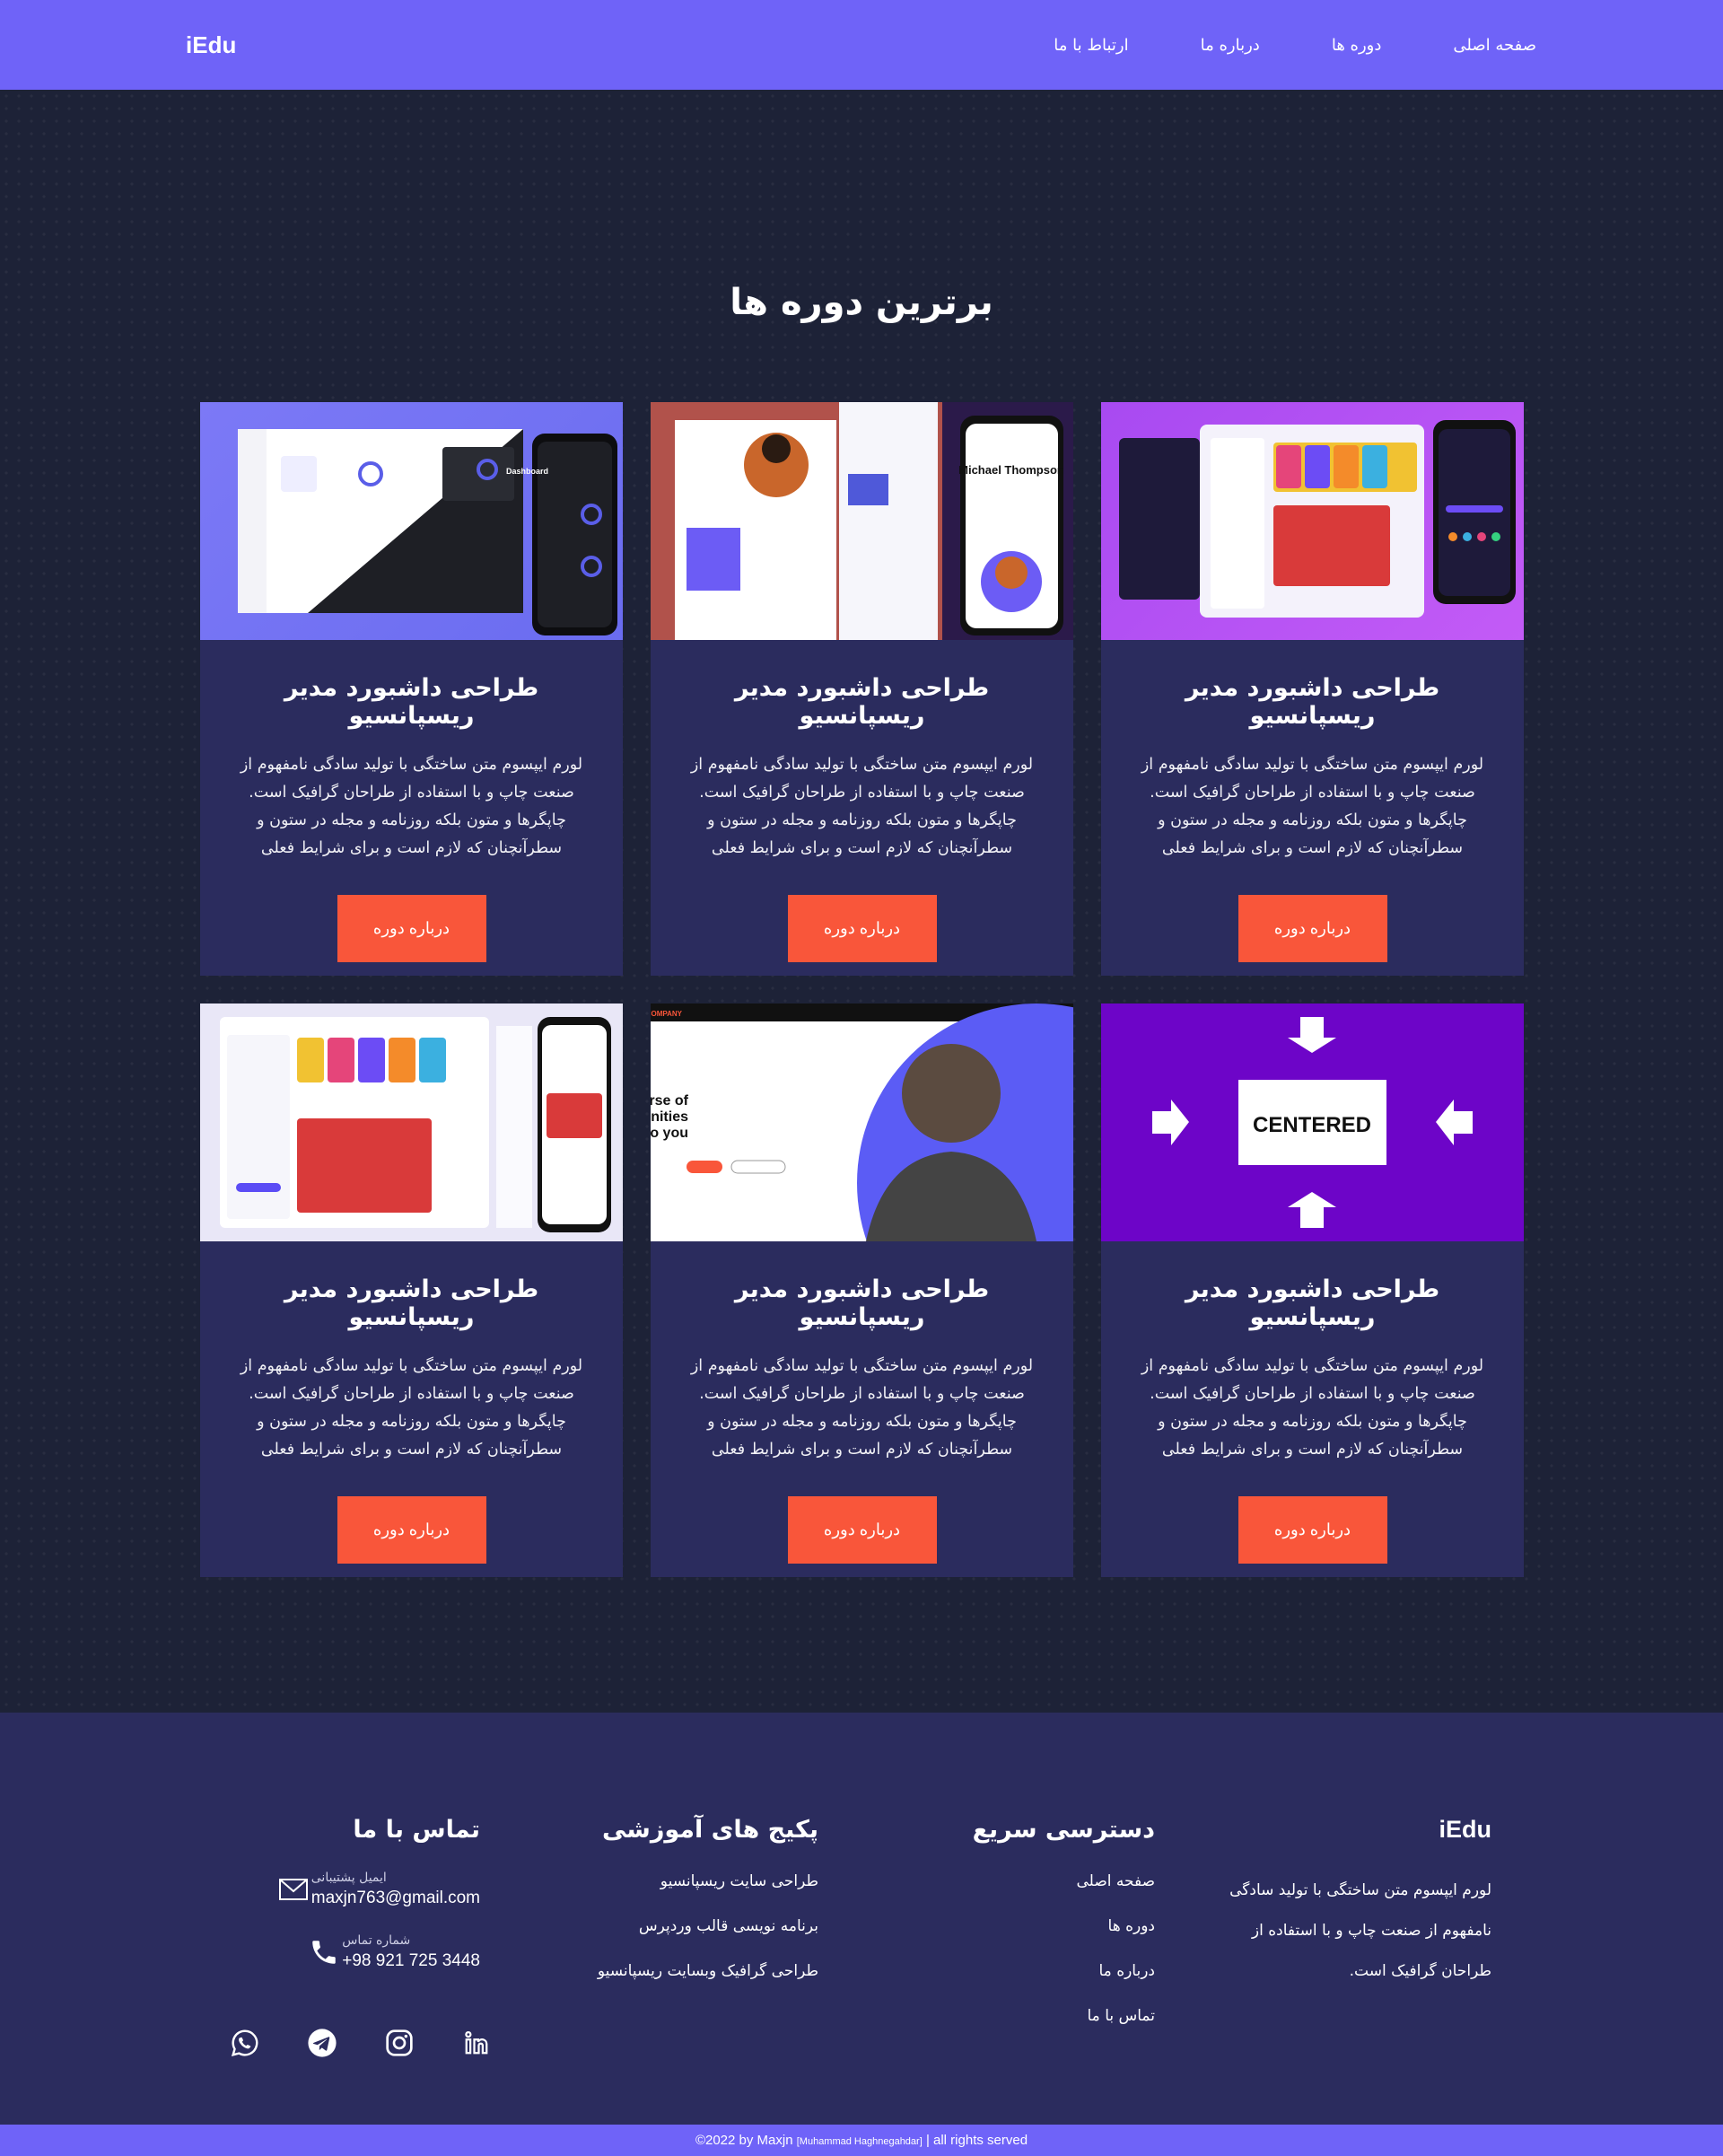 Image resolution: width=1723 pixels, height=2156 pixels. I want to click on social-links, so click(361, 2043).